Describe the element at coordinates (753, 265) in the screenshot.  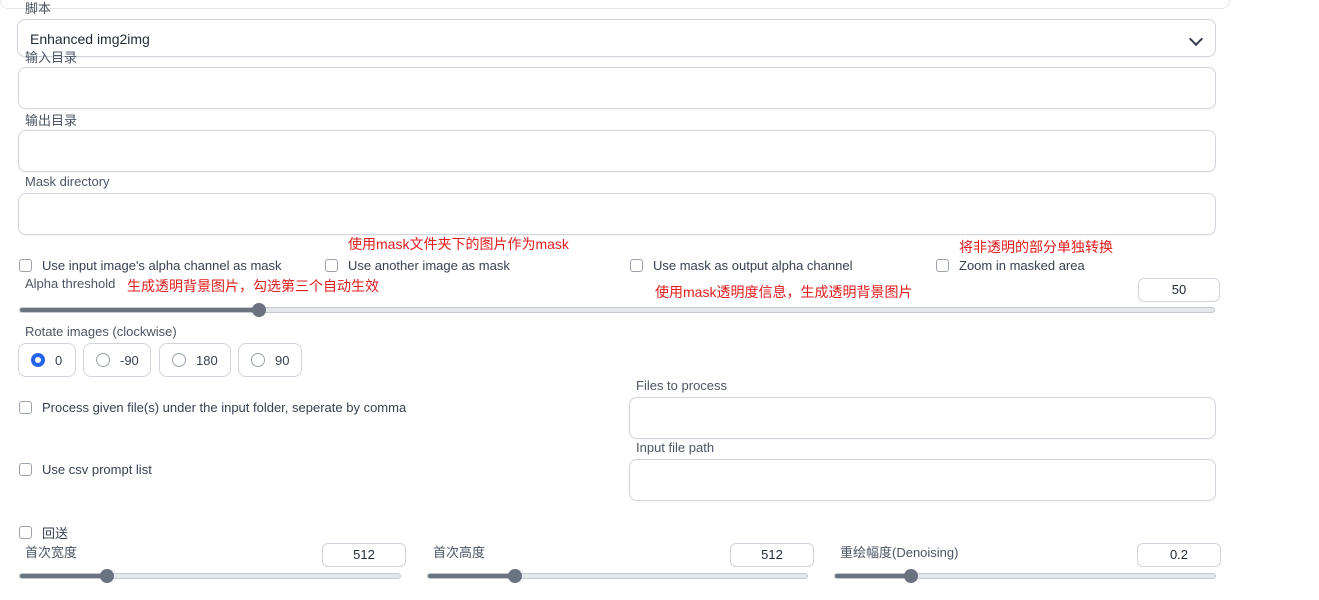
I see `mask-output-alpha-checkbox-label: Use mask as output alpha channel` at that location.